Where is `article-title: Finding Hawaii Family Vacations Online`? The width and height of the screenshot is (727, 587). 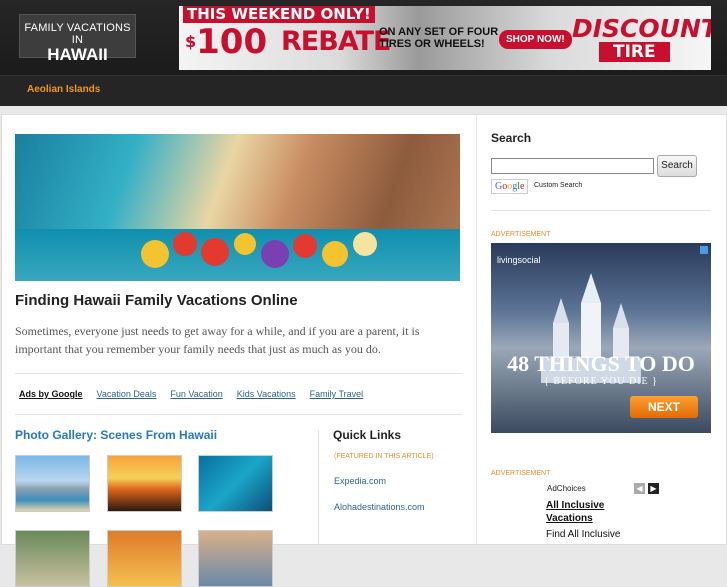
article-title: Finding Hawaii Family Vacations Online is located at coordinates (156, 300).